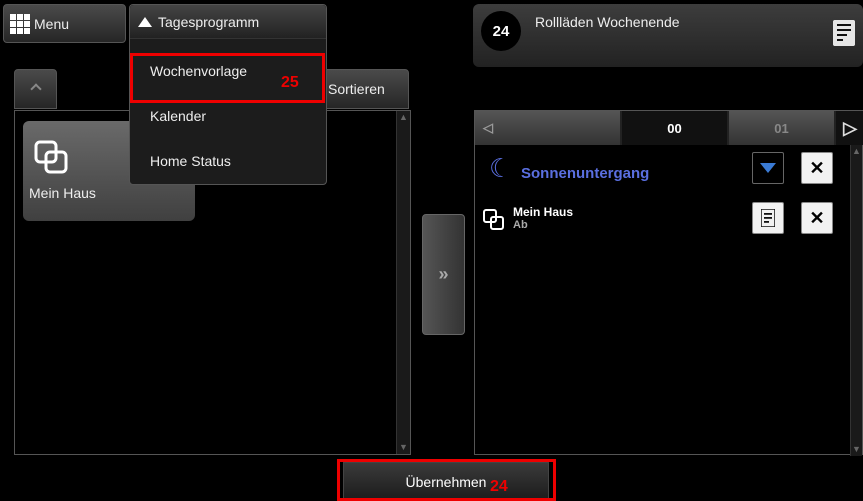 This screenshot has width=863, height=501. What do you see at coordinates (443, 274) in the screenshot?
I see `transfer-button: »` at bounding box center [443, 274].